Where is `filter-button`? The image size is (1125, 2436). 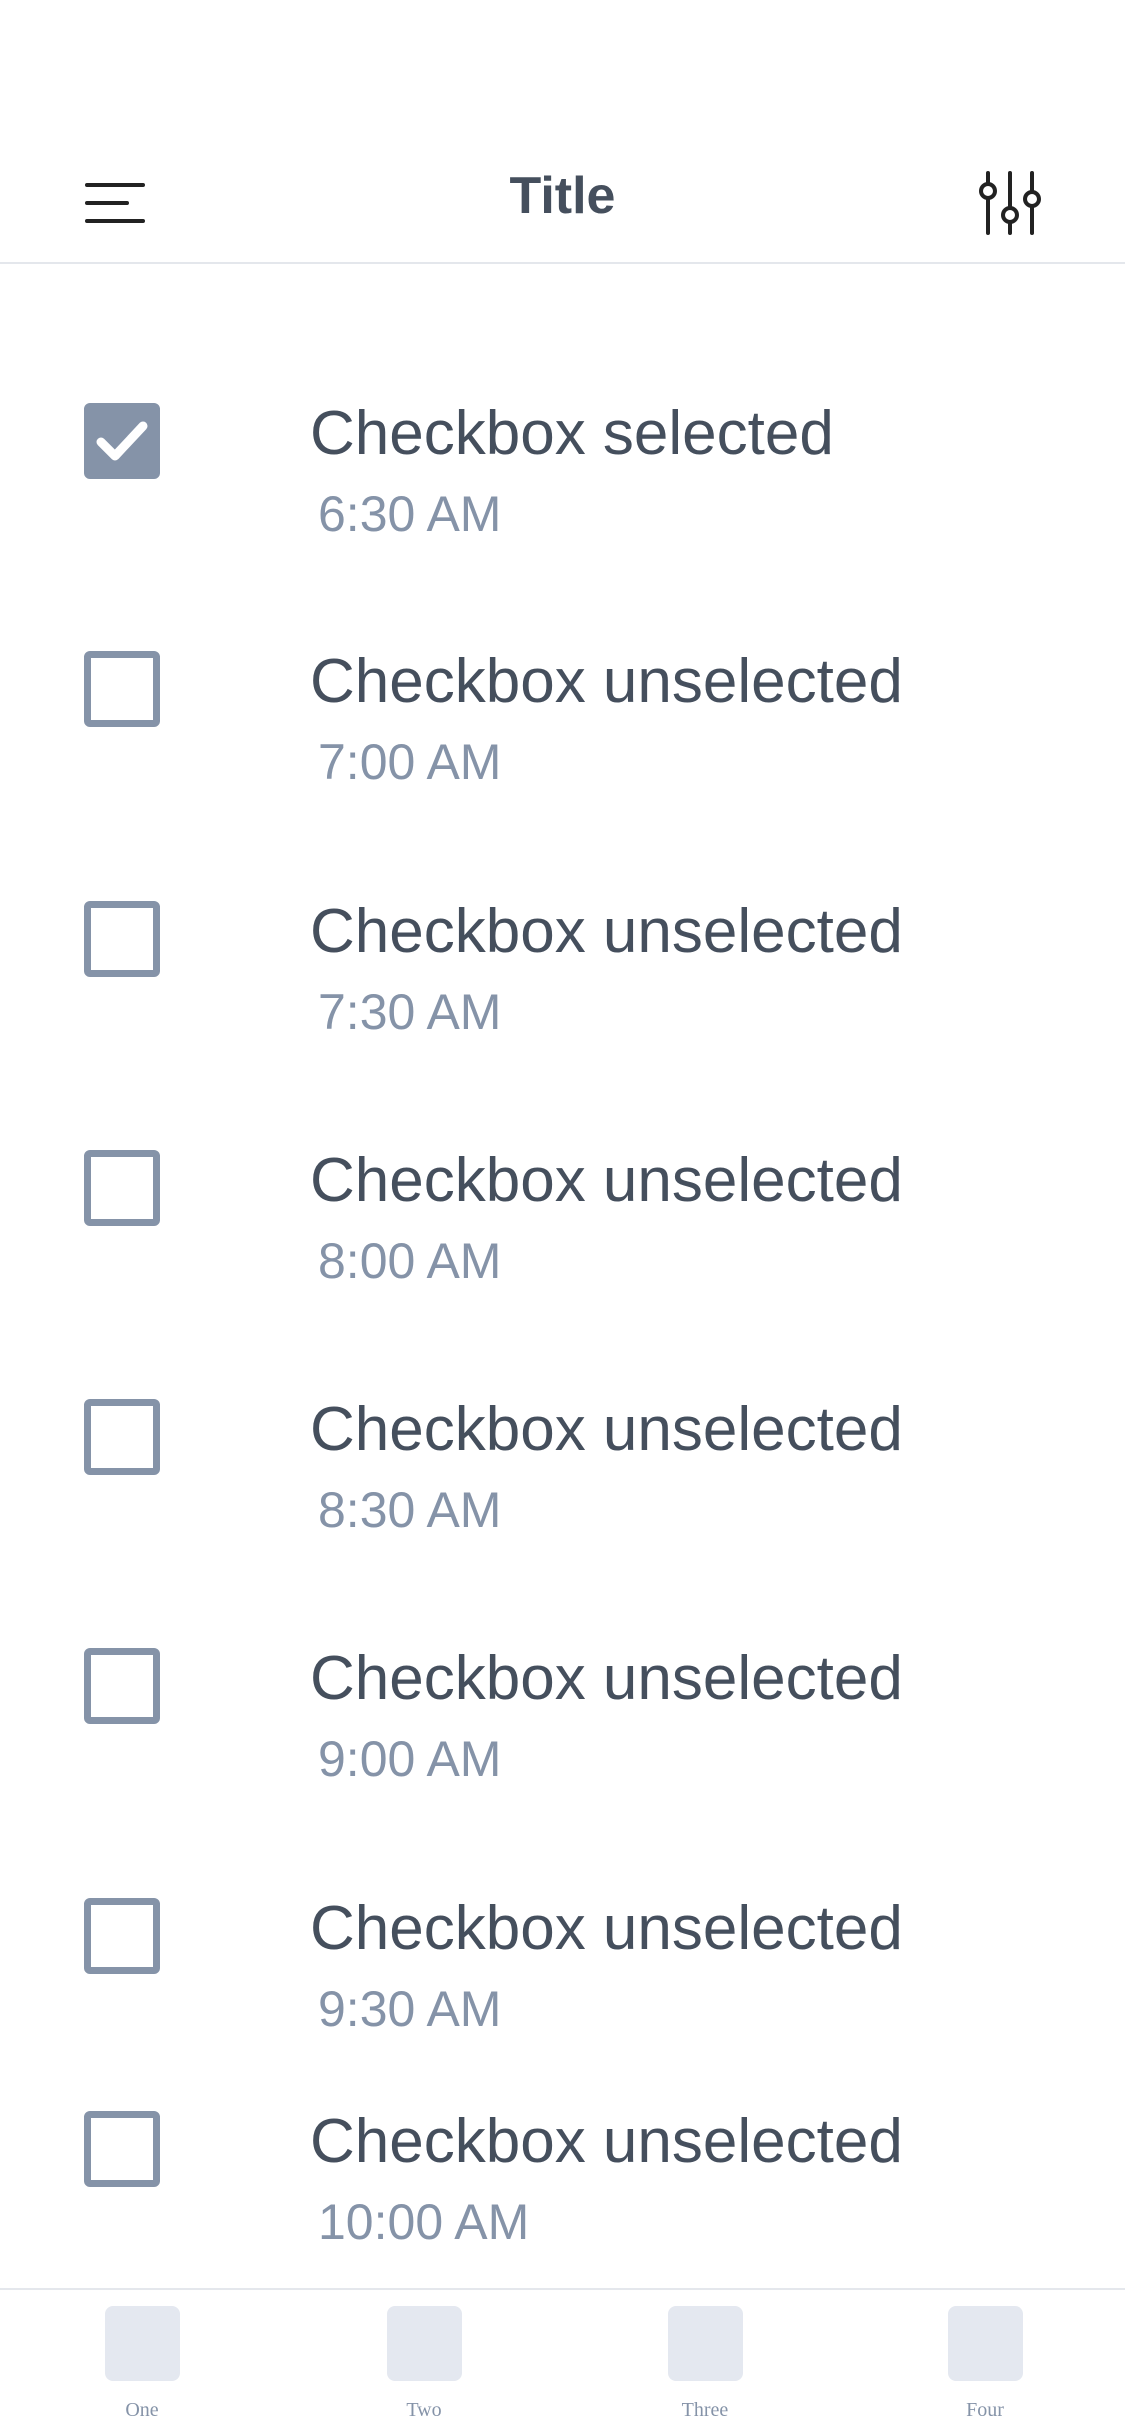 filter-button is located at coordinates (1010, 203).